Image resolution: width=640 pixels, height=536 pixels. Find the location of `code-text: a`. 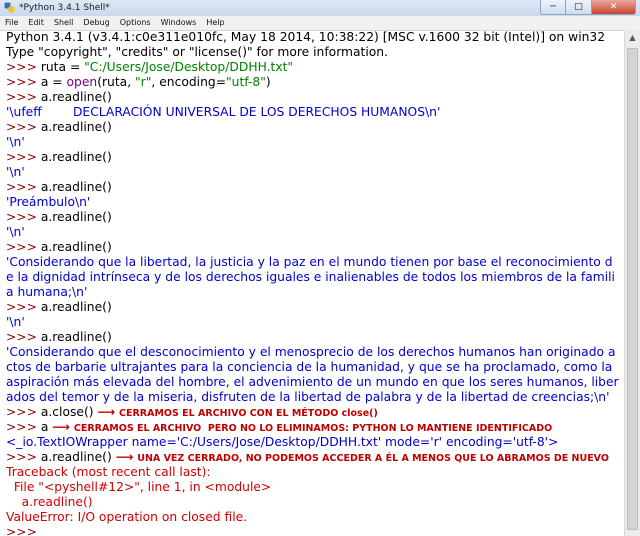

code-text: a is located at coordinates (44, 427).